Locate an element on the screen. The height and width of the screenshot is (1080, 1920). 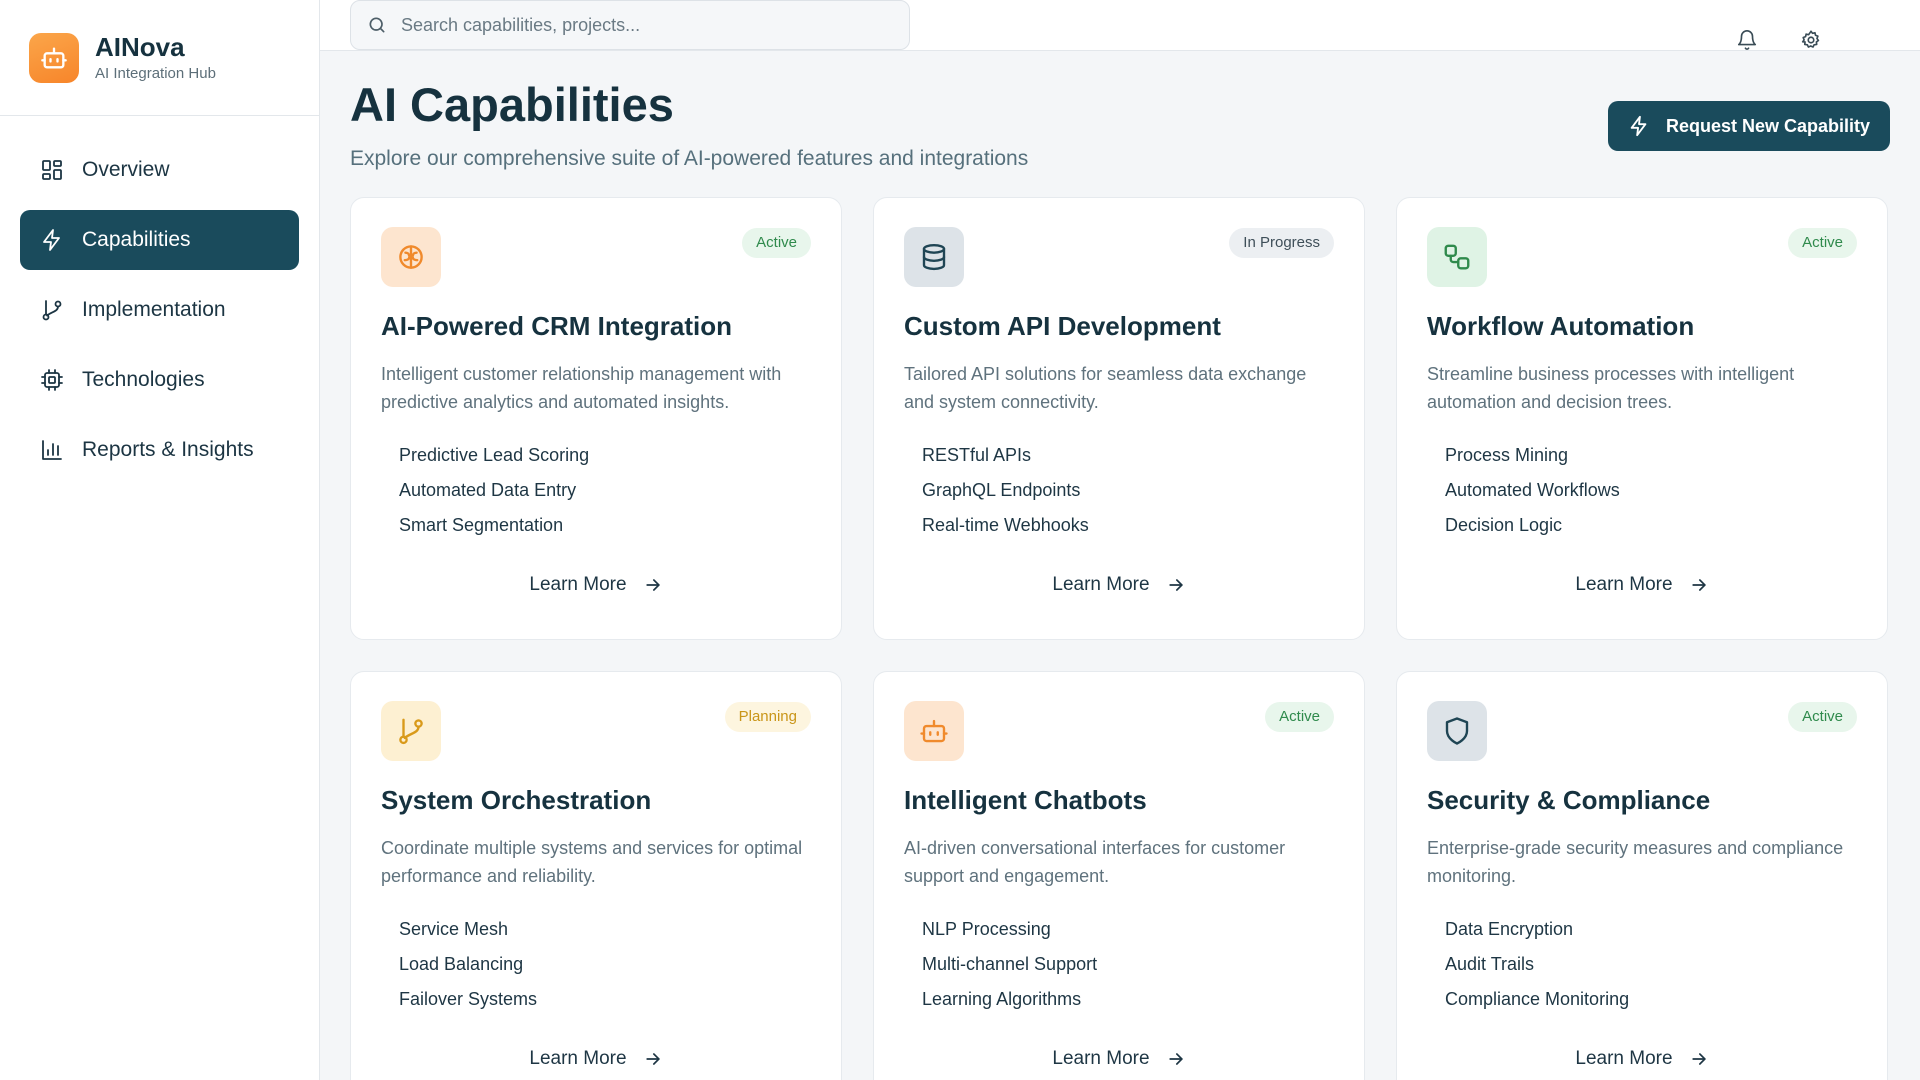
feature-item: Data Encryption is located at coordinates (1509, 928).